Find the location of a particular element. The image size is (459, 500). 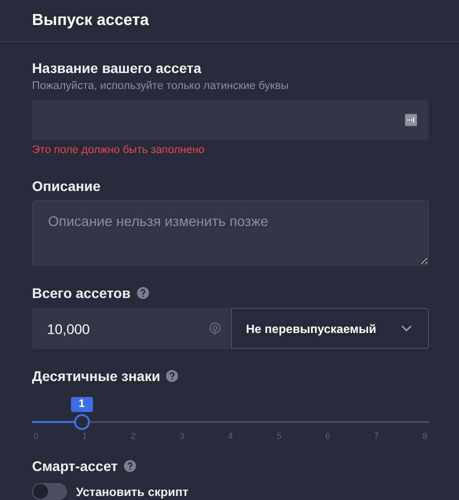

page-title: Выпуск ассета is located at coordinates (90, 21).